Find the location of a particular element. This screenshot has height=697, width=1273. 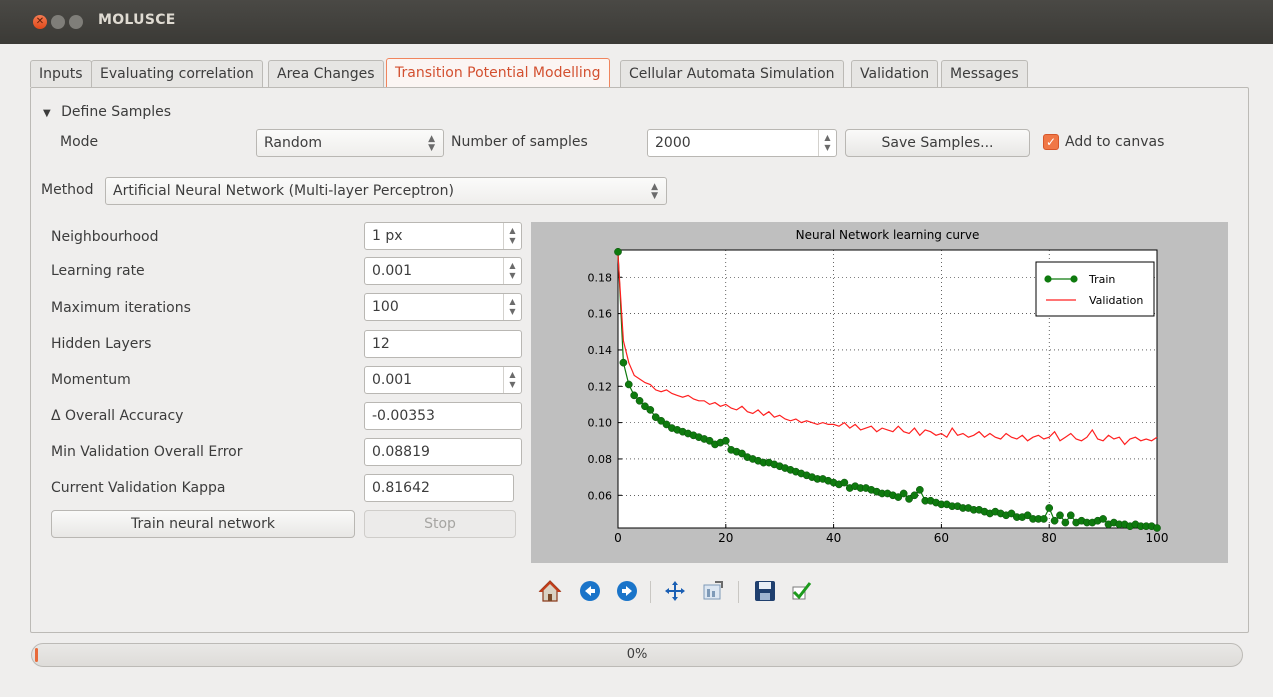

overall-accuracy-delta-field: -0.00353 is located at coordinates (443, 416).